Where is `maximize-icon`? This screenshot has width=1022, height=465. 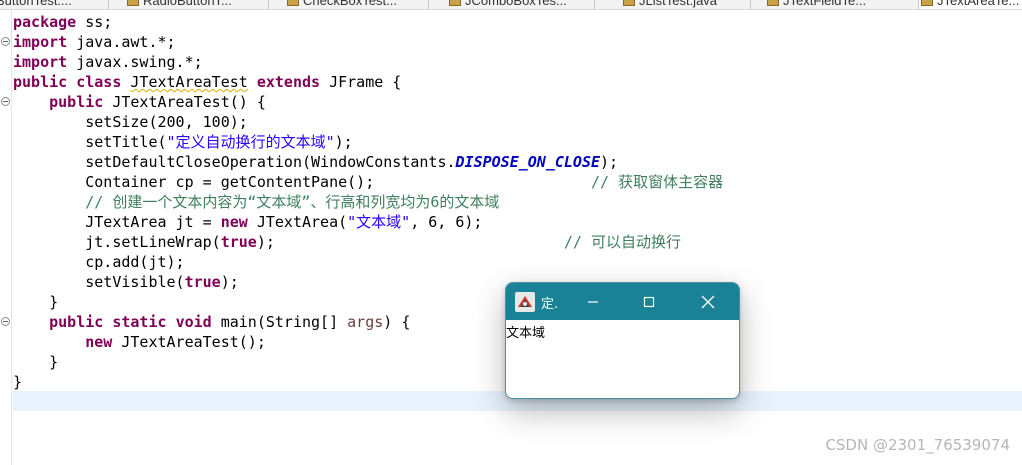 maximize-icon is located at coordinates (649, 301).